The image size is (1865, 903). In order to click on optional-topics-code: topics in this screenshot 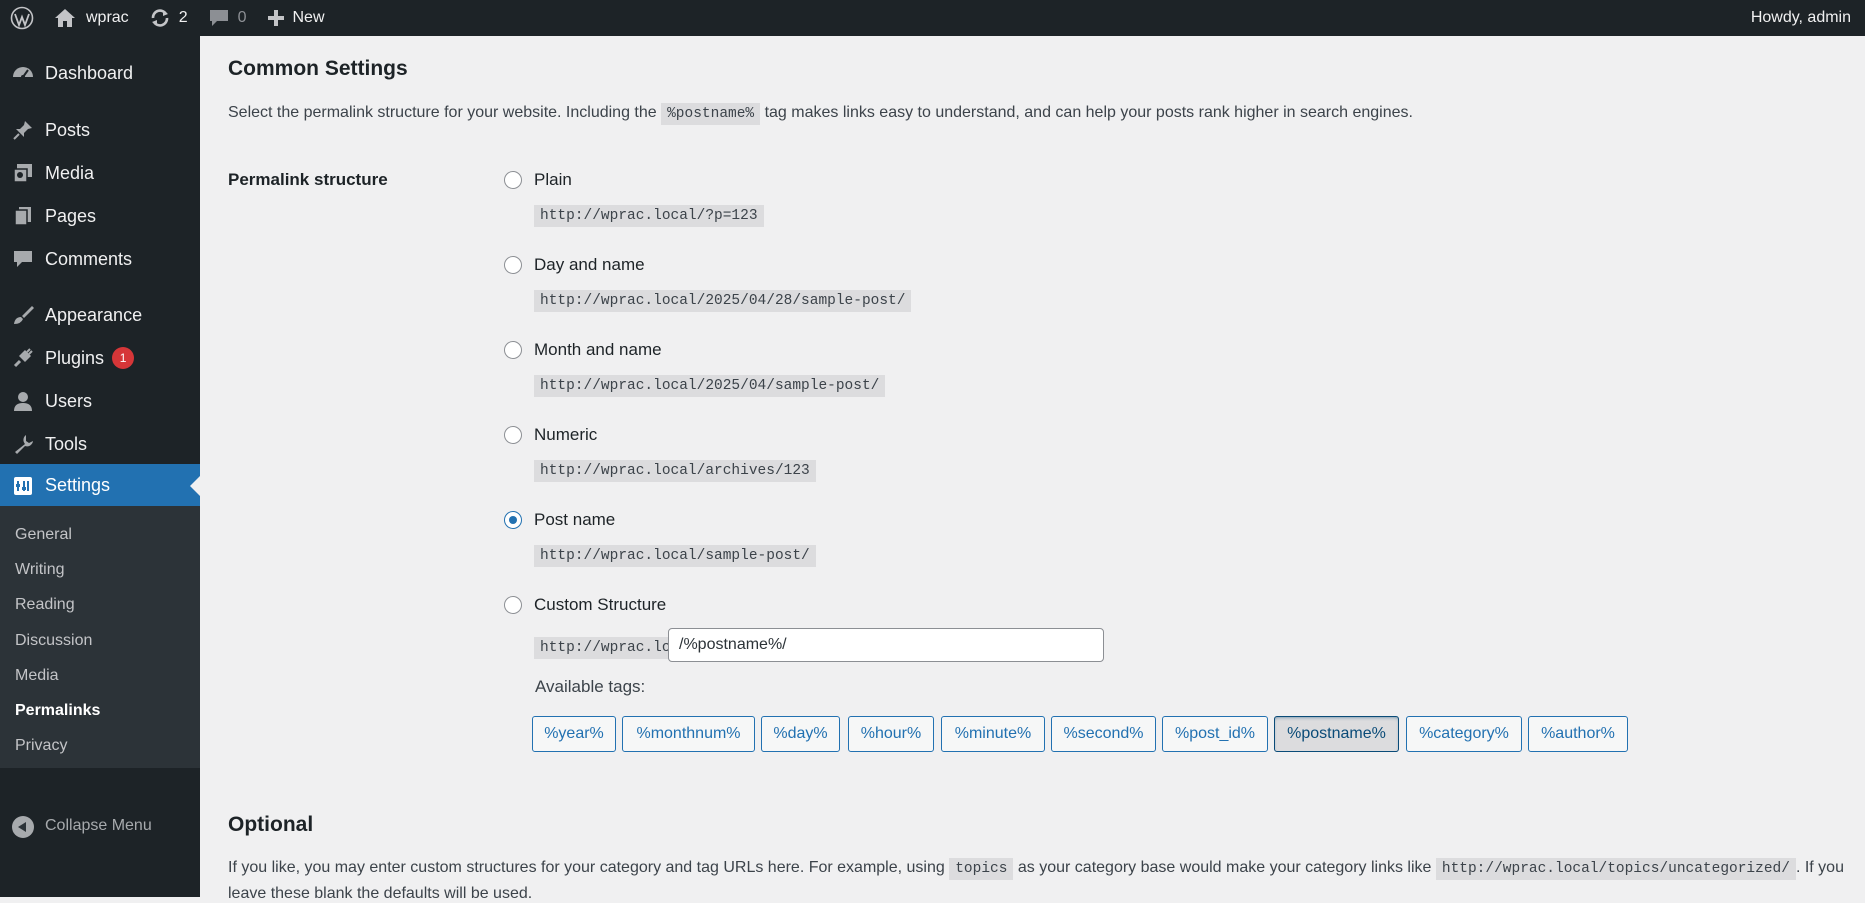, I will do `click(981, 869)`.